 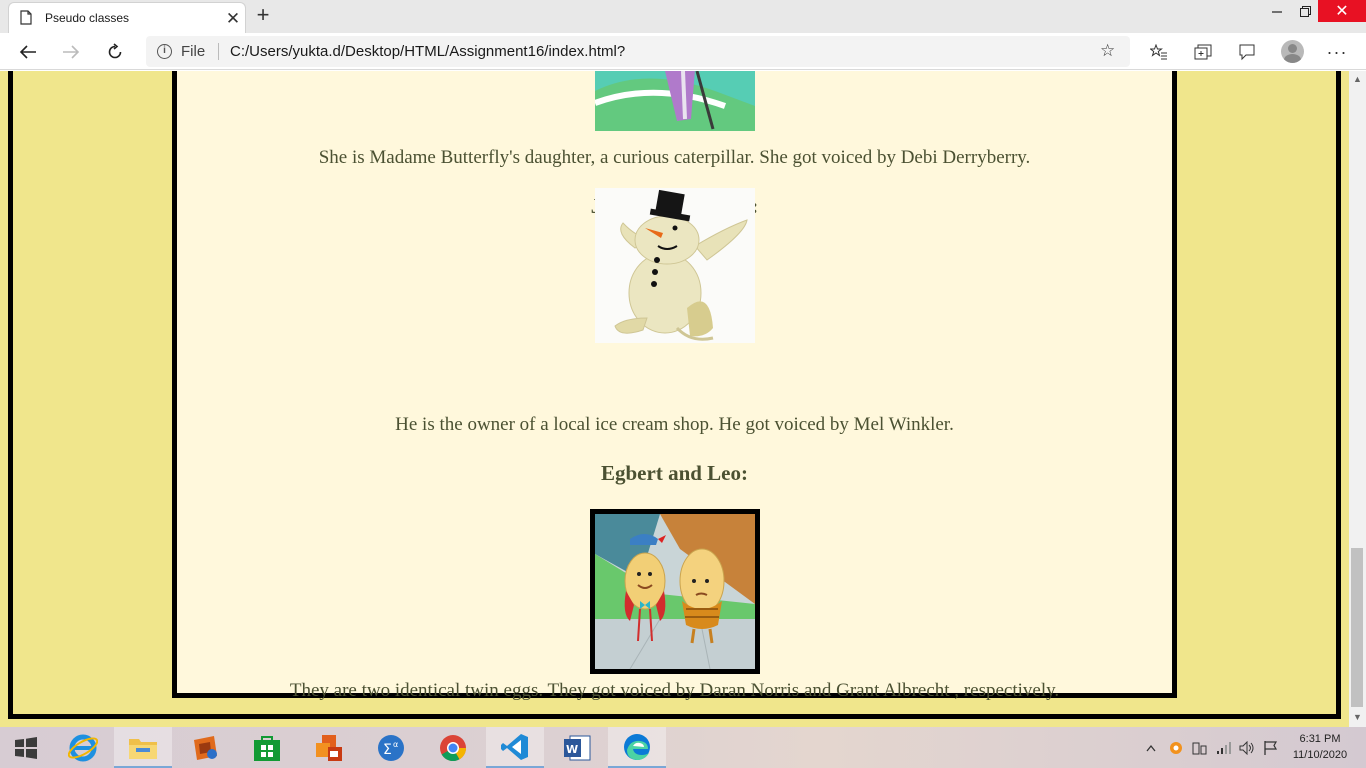 I want to click on word-icon: W, so click(x=577, y=747).